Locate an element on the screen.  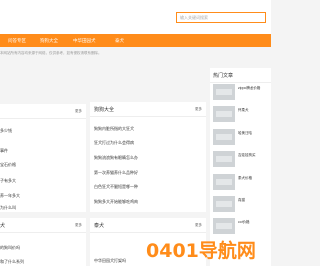
sidebar-article: 哈美汪哈 is located at coordinates (241, 140).